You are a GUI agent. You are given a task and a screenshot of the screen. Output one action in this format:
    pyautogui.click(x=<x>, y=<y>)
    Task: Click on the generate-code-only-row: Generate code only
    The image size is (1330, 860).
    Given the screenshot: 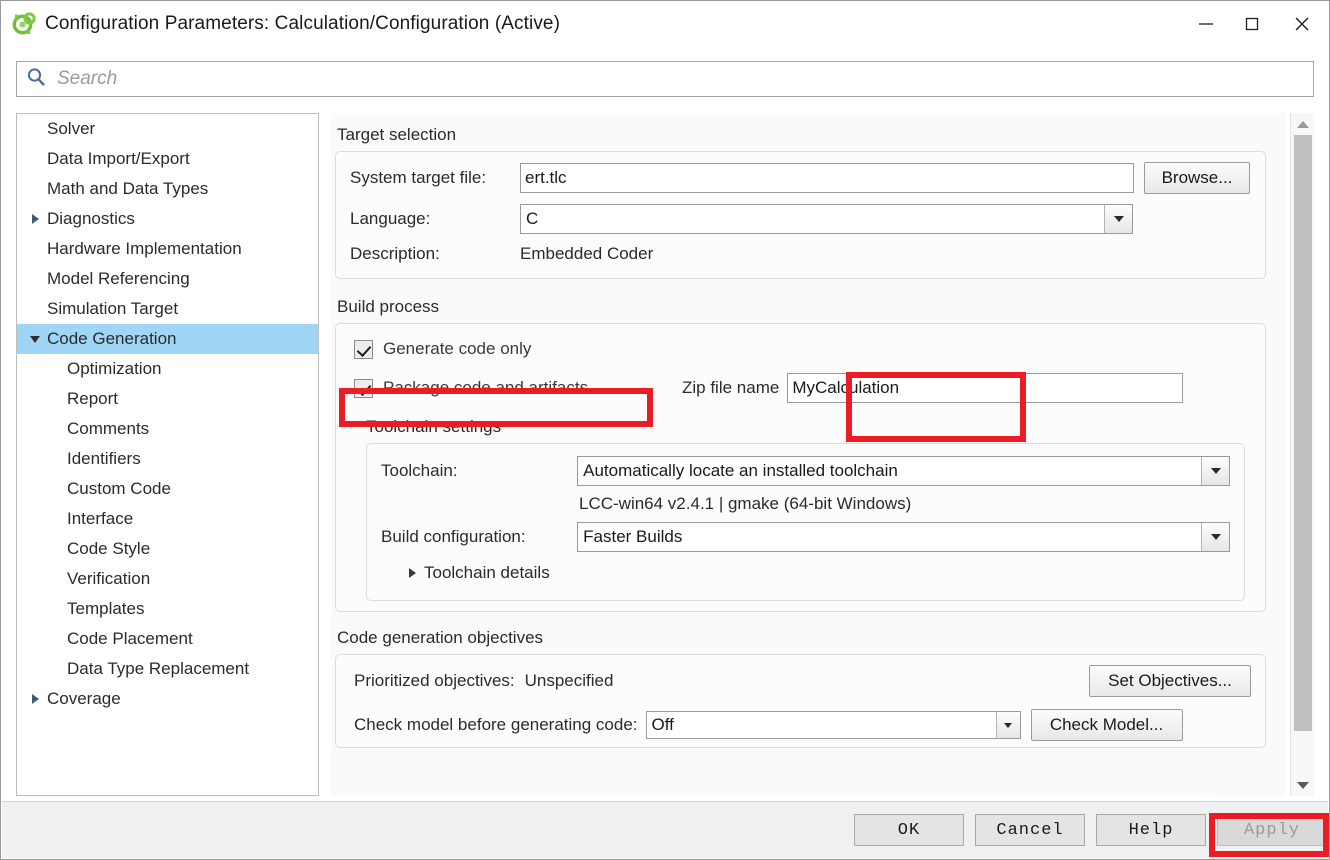 What is the action you would take?
    pyautogui.click(x=802, y=349)
    